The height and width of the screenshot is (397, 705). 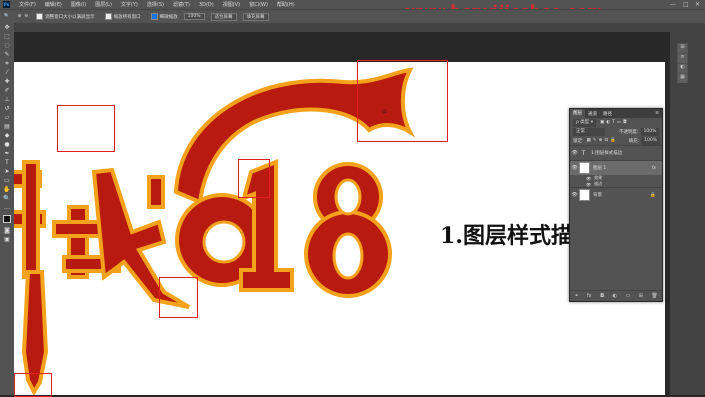 What do you see at coordinates (657, 113) in the screenshot?
I see `panel-menu-icon: ≡` at bounding box center [657, 113].